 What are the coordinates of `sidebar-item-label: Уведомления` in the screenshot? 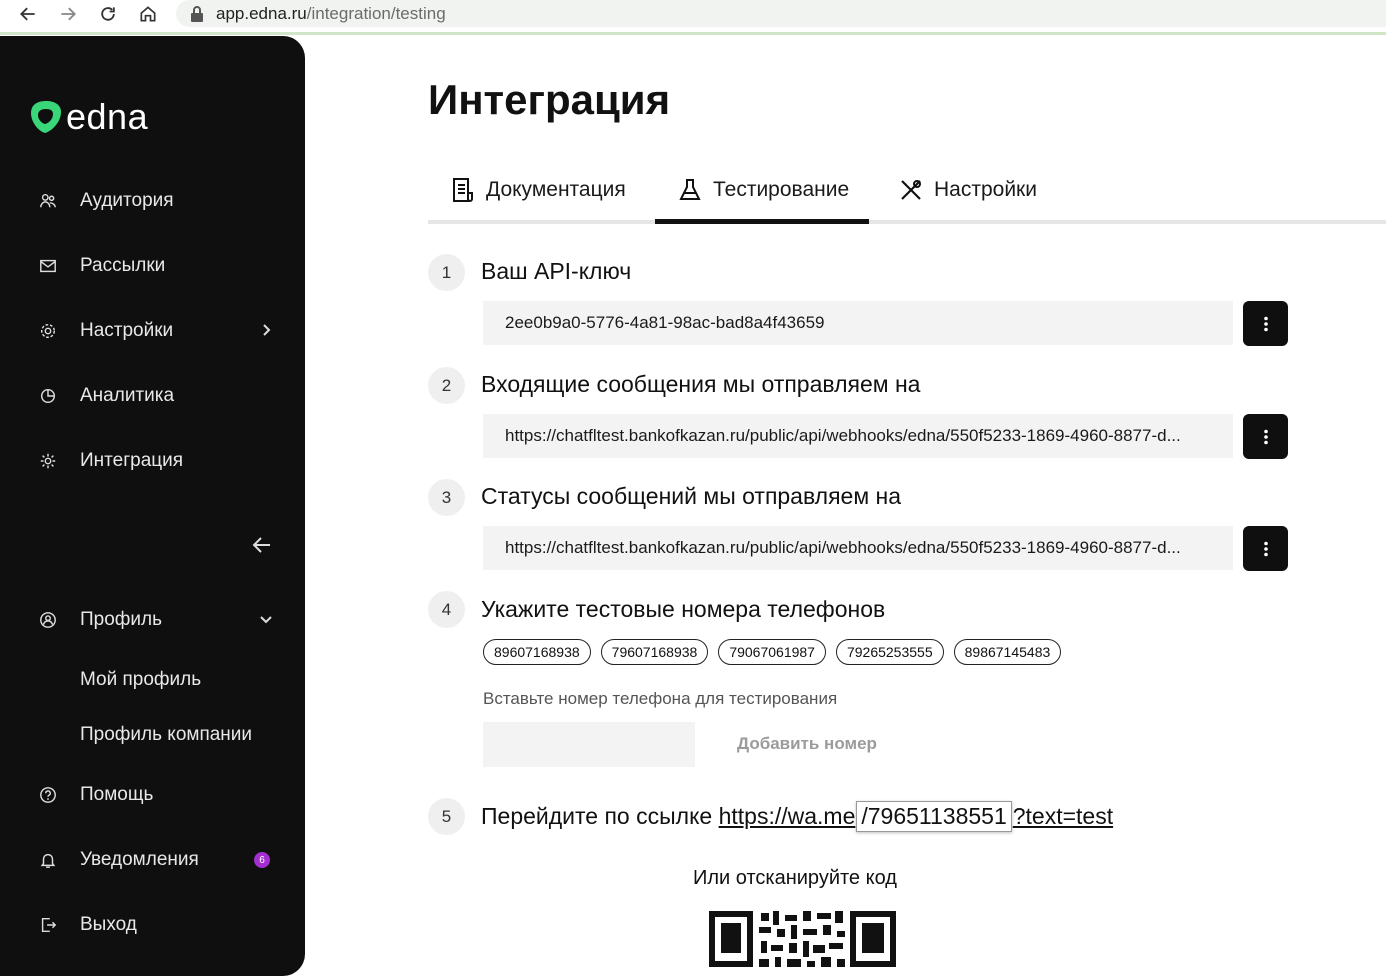 It's located at (139, 859).